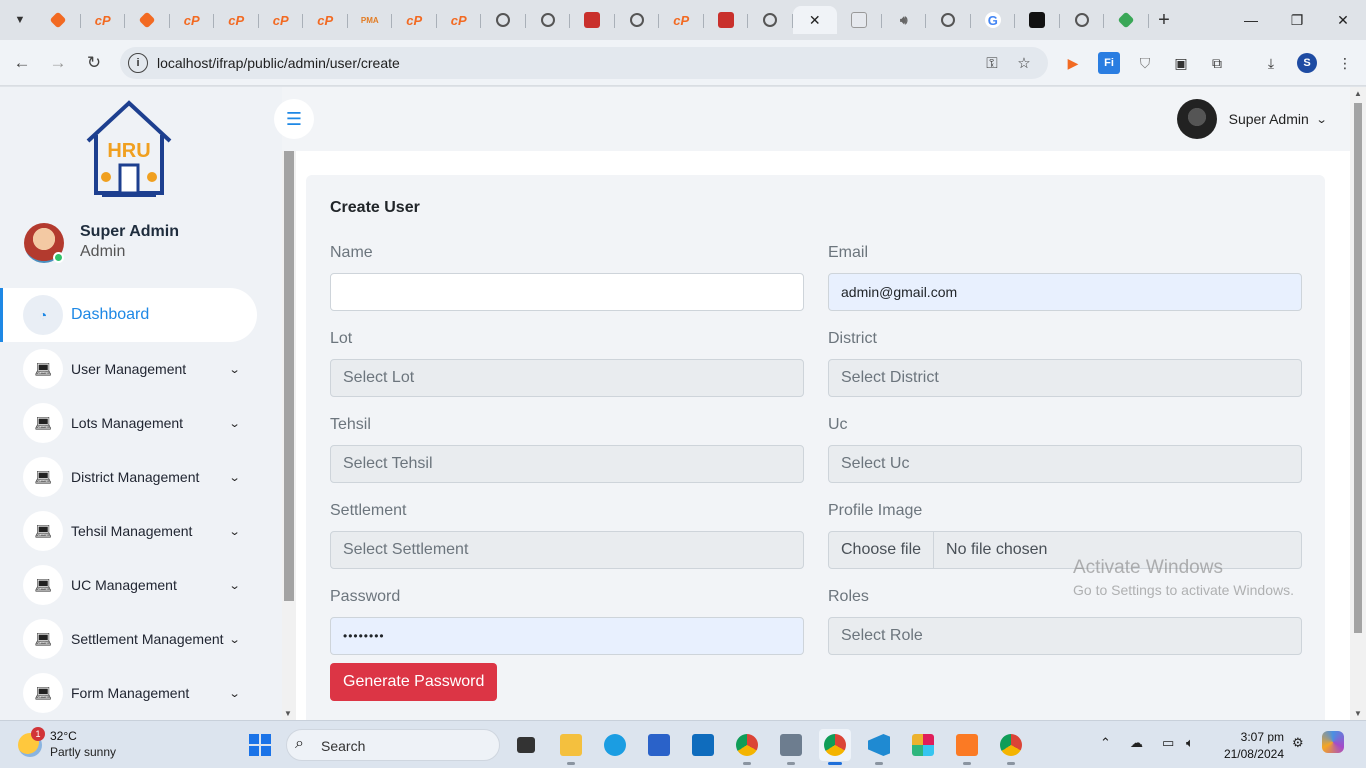 The image size is (1366, 768). I want to click on generate-password-button: Generate Password, so click(414, 682).